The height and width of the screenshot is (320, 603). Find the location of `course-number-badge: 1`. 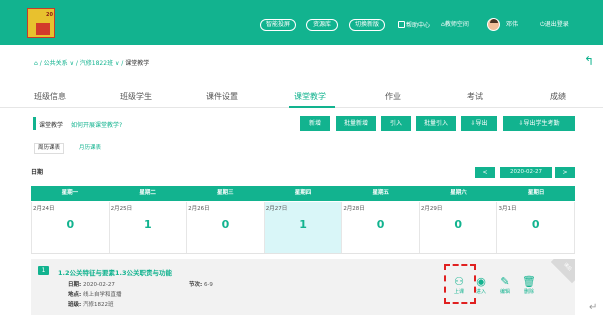

course-number-badge: 1 is located at coordinates (43, 270).